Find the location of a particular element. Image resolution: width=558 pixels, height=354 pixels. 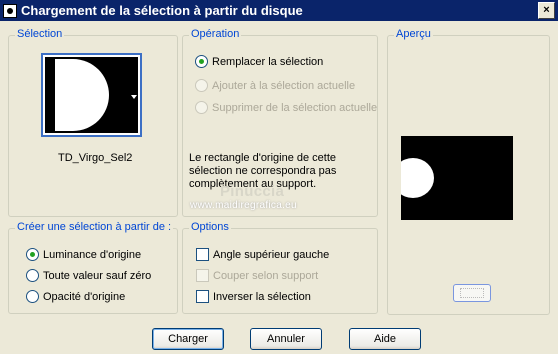

create-from-legend: Créer une sélection à partir de : is located at coordinates (94, 227).